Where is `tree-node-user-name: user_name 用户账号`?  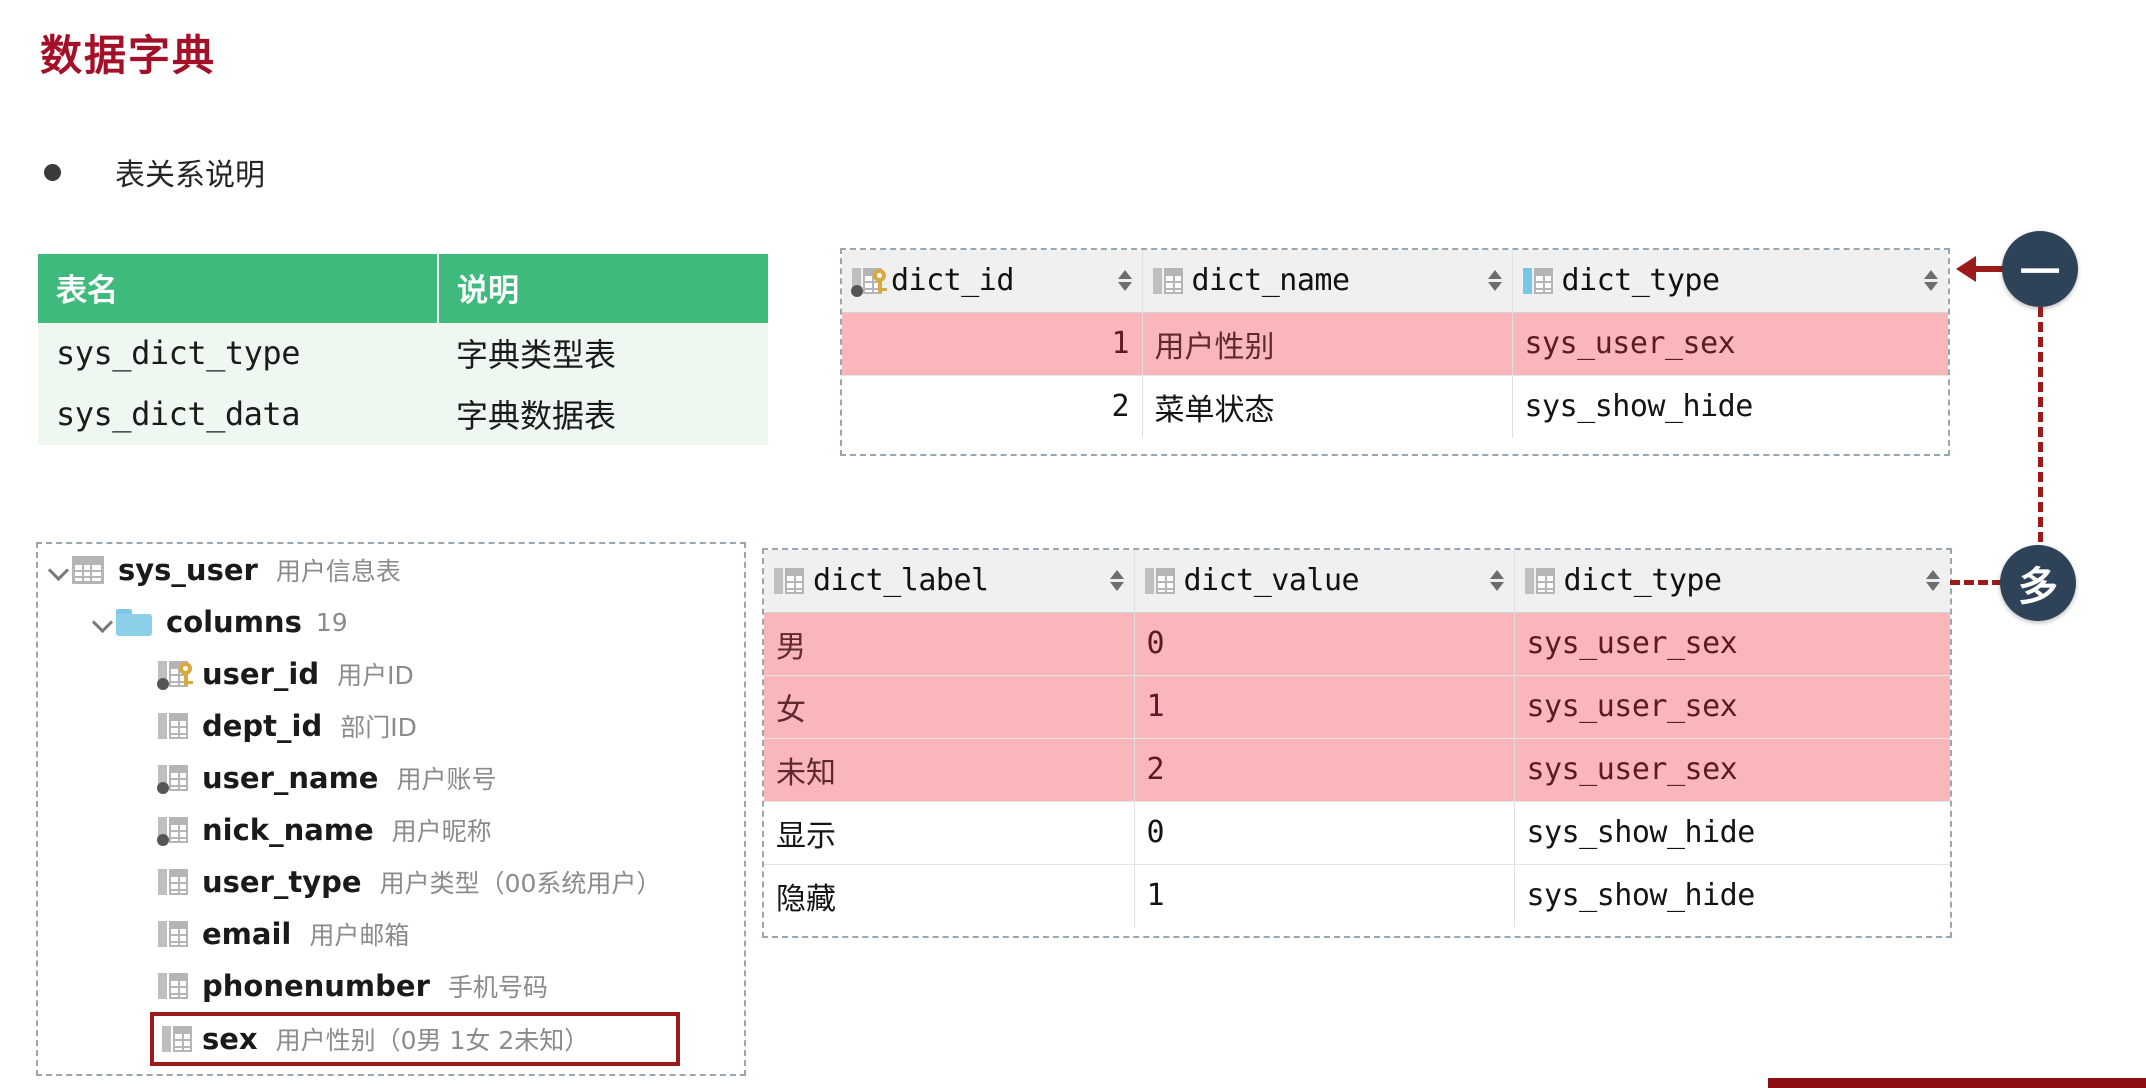
tree-node-user-name: user_name 用户账号 is located at coordinates (391, 778).